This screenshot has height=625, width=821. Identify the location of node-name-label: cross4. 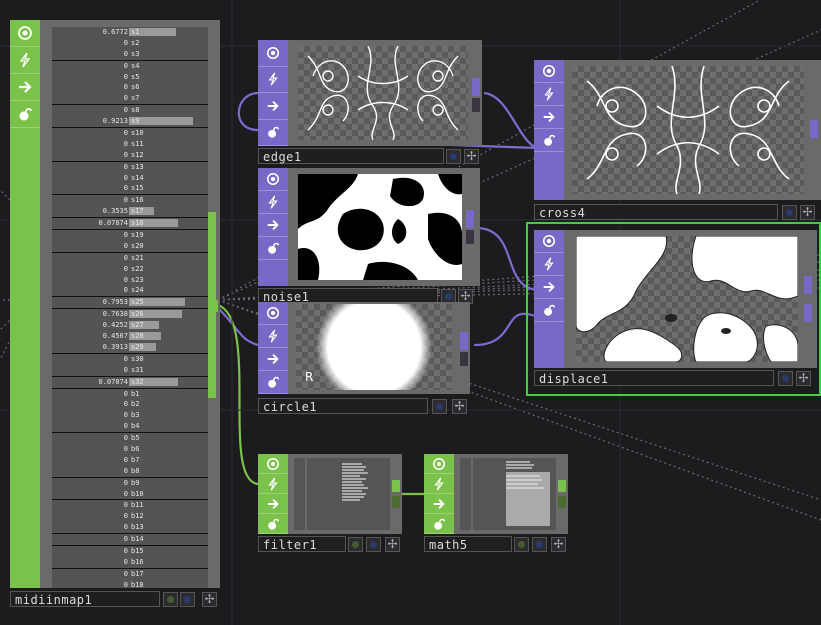
(656, 212).